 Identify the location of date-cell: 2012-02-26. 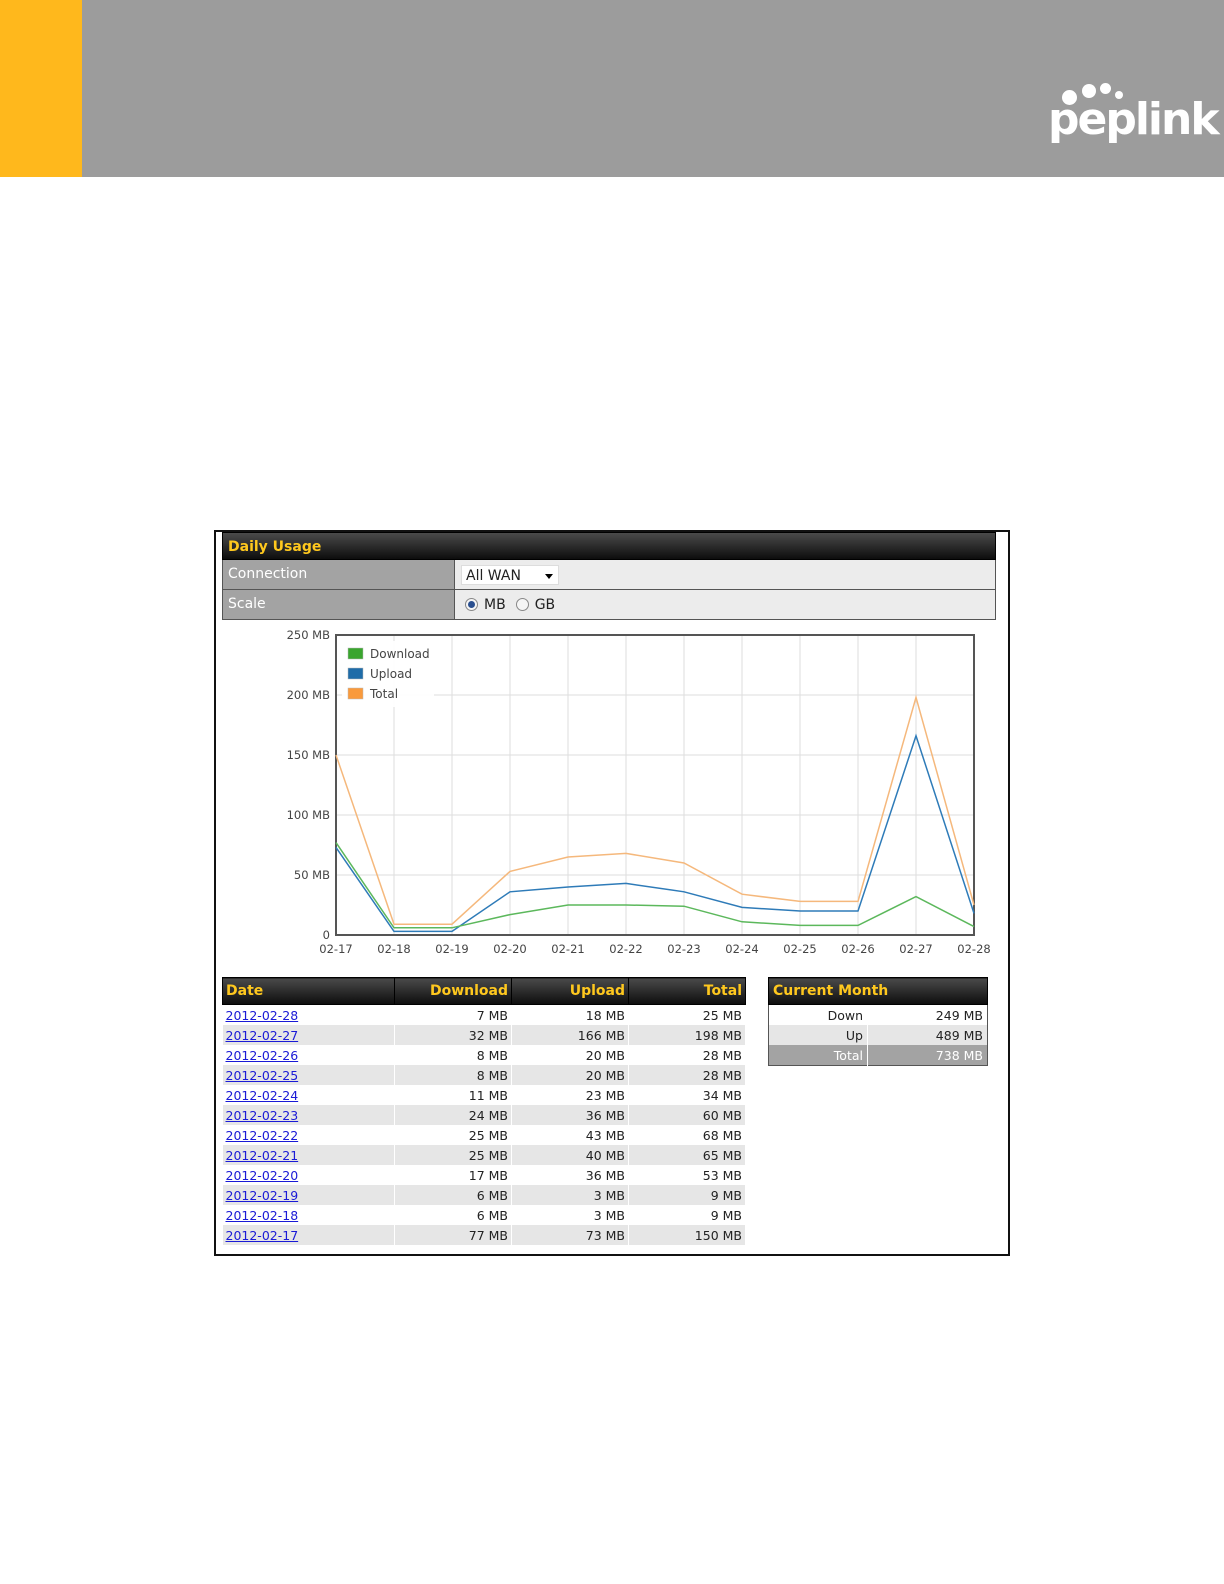
(308, 1055).